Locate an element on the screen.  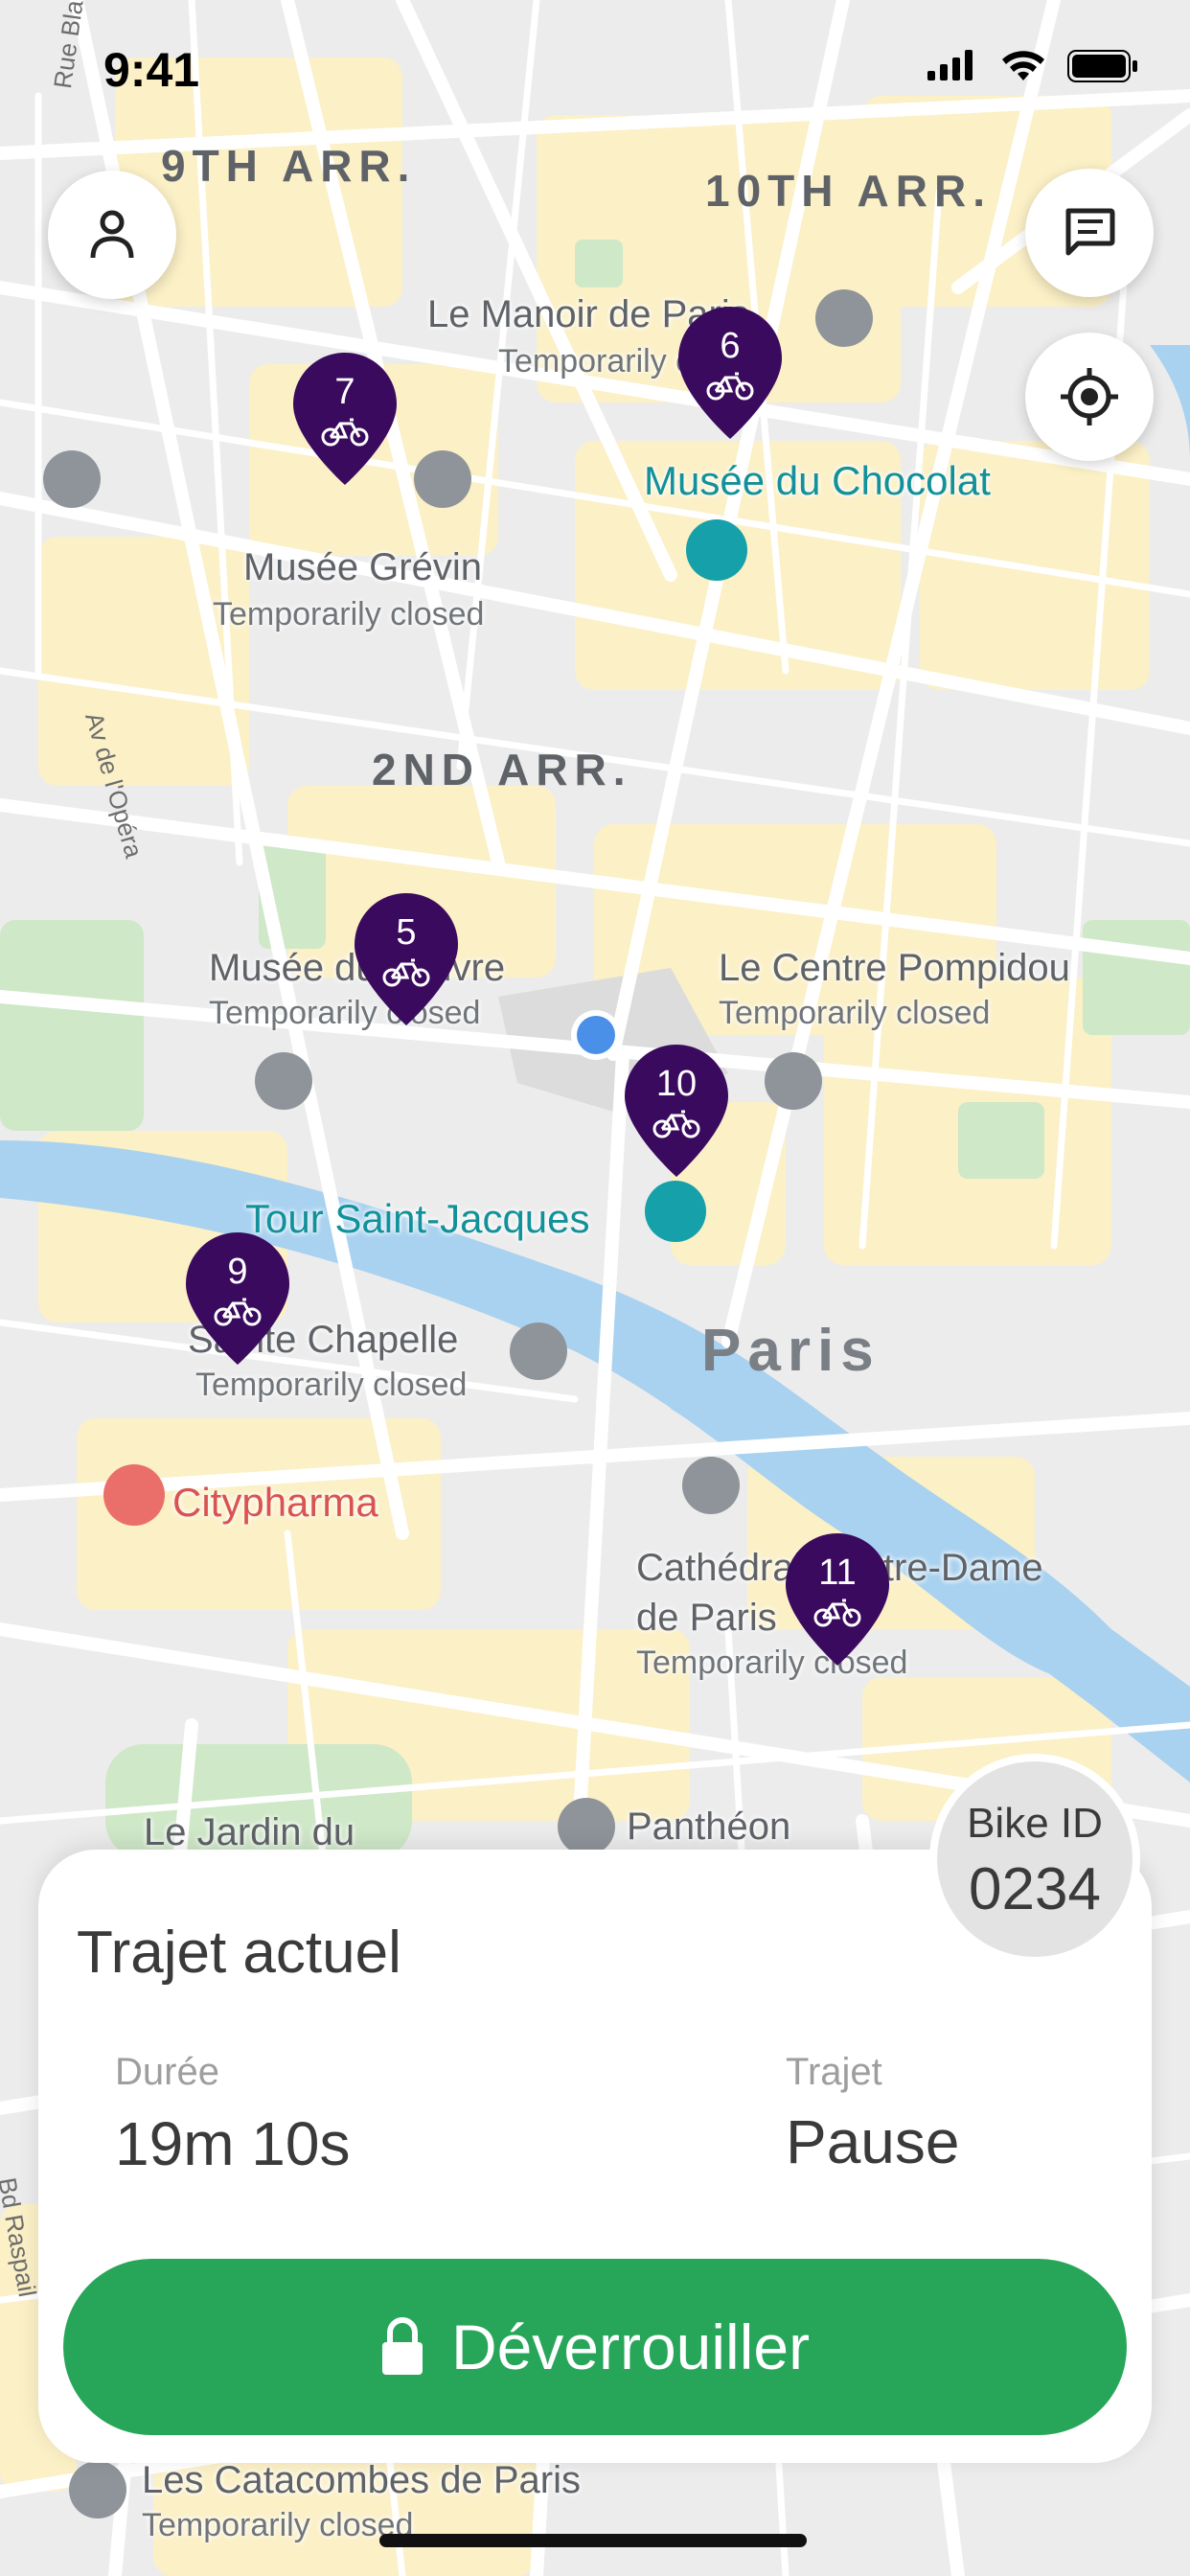
place-name: Citypharma is located at coordinates (275, 1503).